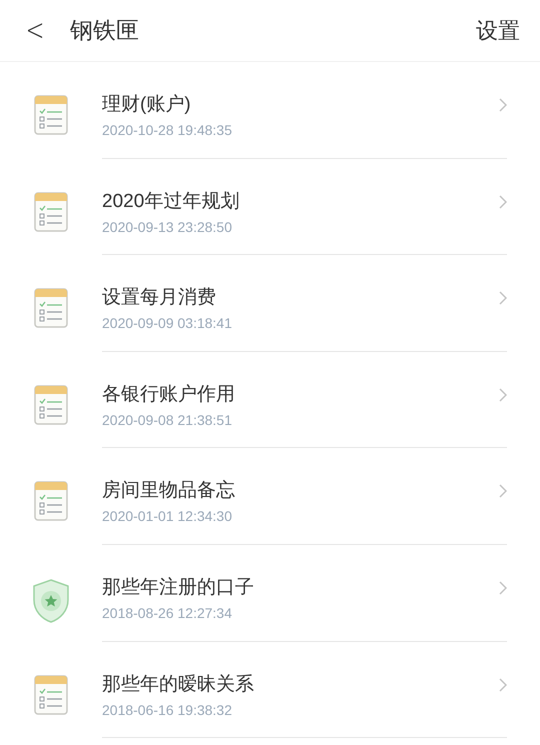 The height and width of the screenshot is (745, 540). I want to click on note-list-item: 那些年注册的口子 2018-08-26 12:27:34, so click(270, 593).